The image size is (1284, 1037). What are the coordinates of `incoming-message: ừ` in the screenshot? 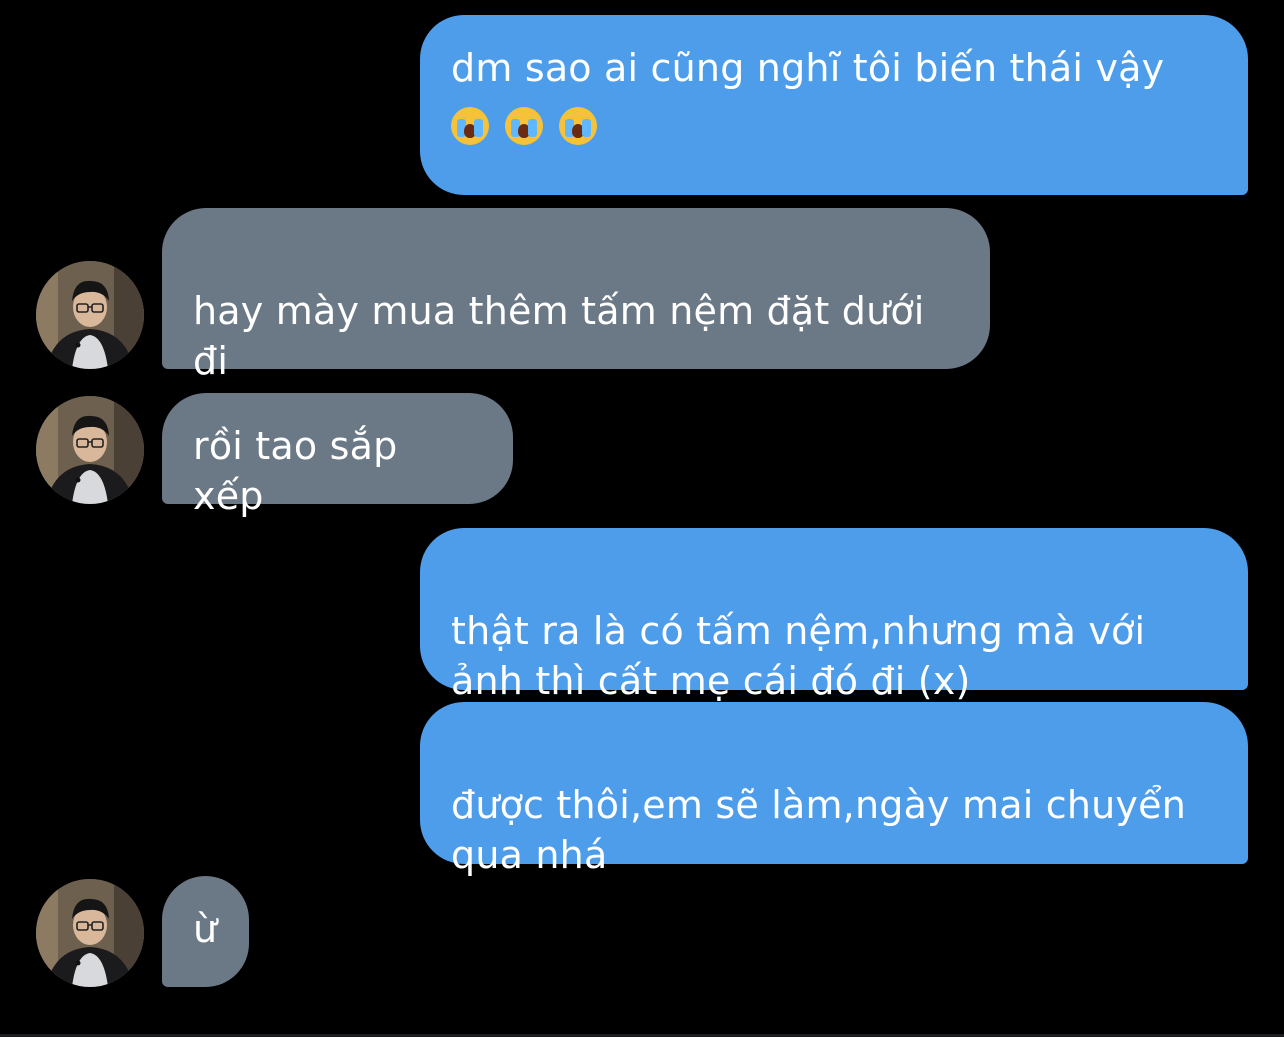 It's located at (205, 931).